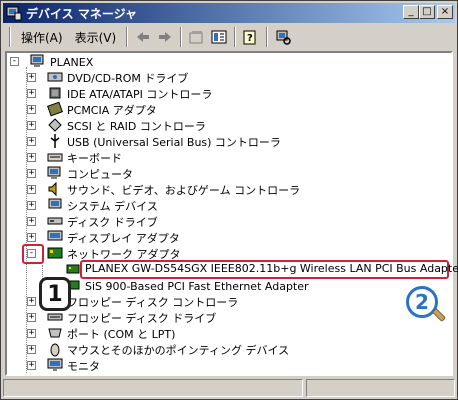 The width and height of the screenshot is (458, 400). I want to click on tree-item-label: SiS 900-Based PCI Fast Ethernet Adapter, so click(197, 286).